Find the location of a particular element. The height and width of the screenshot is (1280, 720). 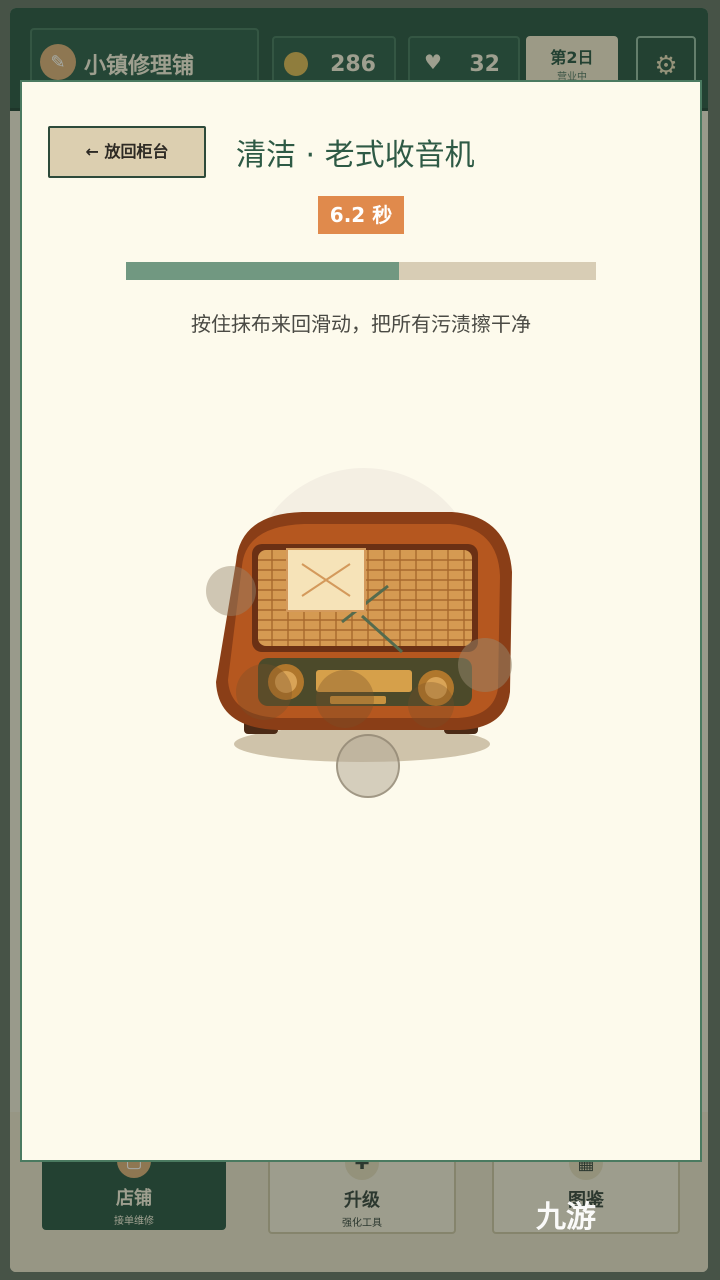

watermark-logo: 九游 is located at coordinates (566, 1217).